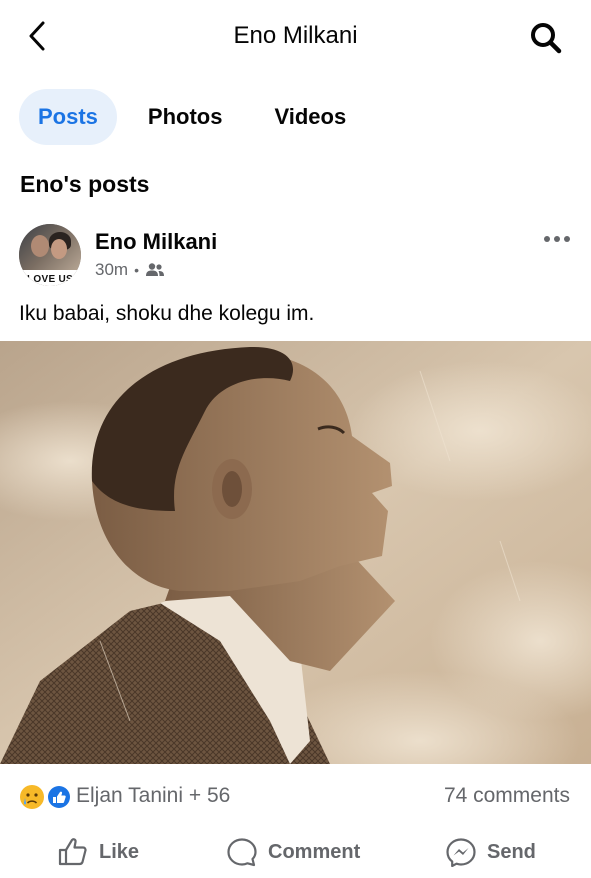 The image size is (591, 878). I want to click on avatar-face-right, so click(59, 249).